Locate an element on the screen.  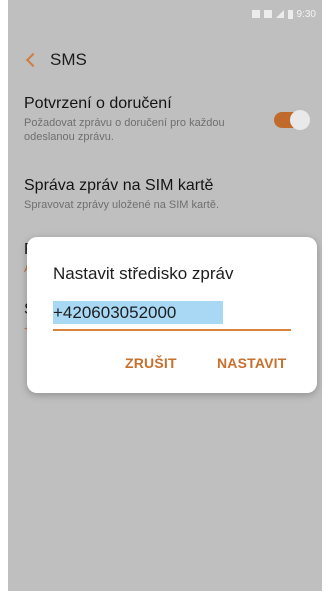
status-bar: 9:30 is located at coordinates (165, 14).